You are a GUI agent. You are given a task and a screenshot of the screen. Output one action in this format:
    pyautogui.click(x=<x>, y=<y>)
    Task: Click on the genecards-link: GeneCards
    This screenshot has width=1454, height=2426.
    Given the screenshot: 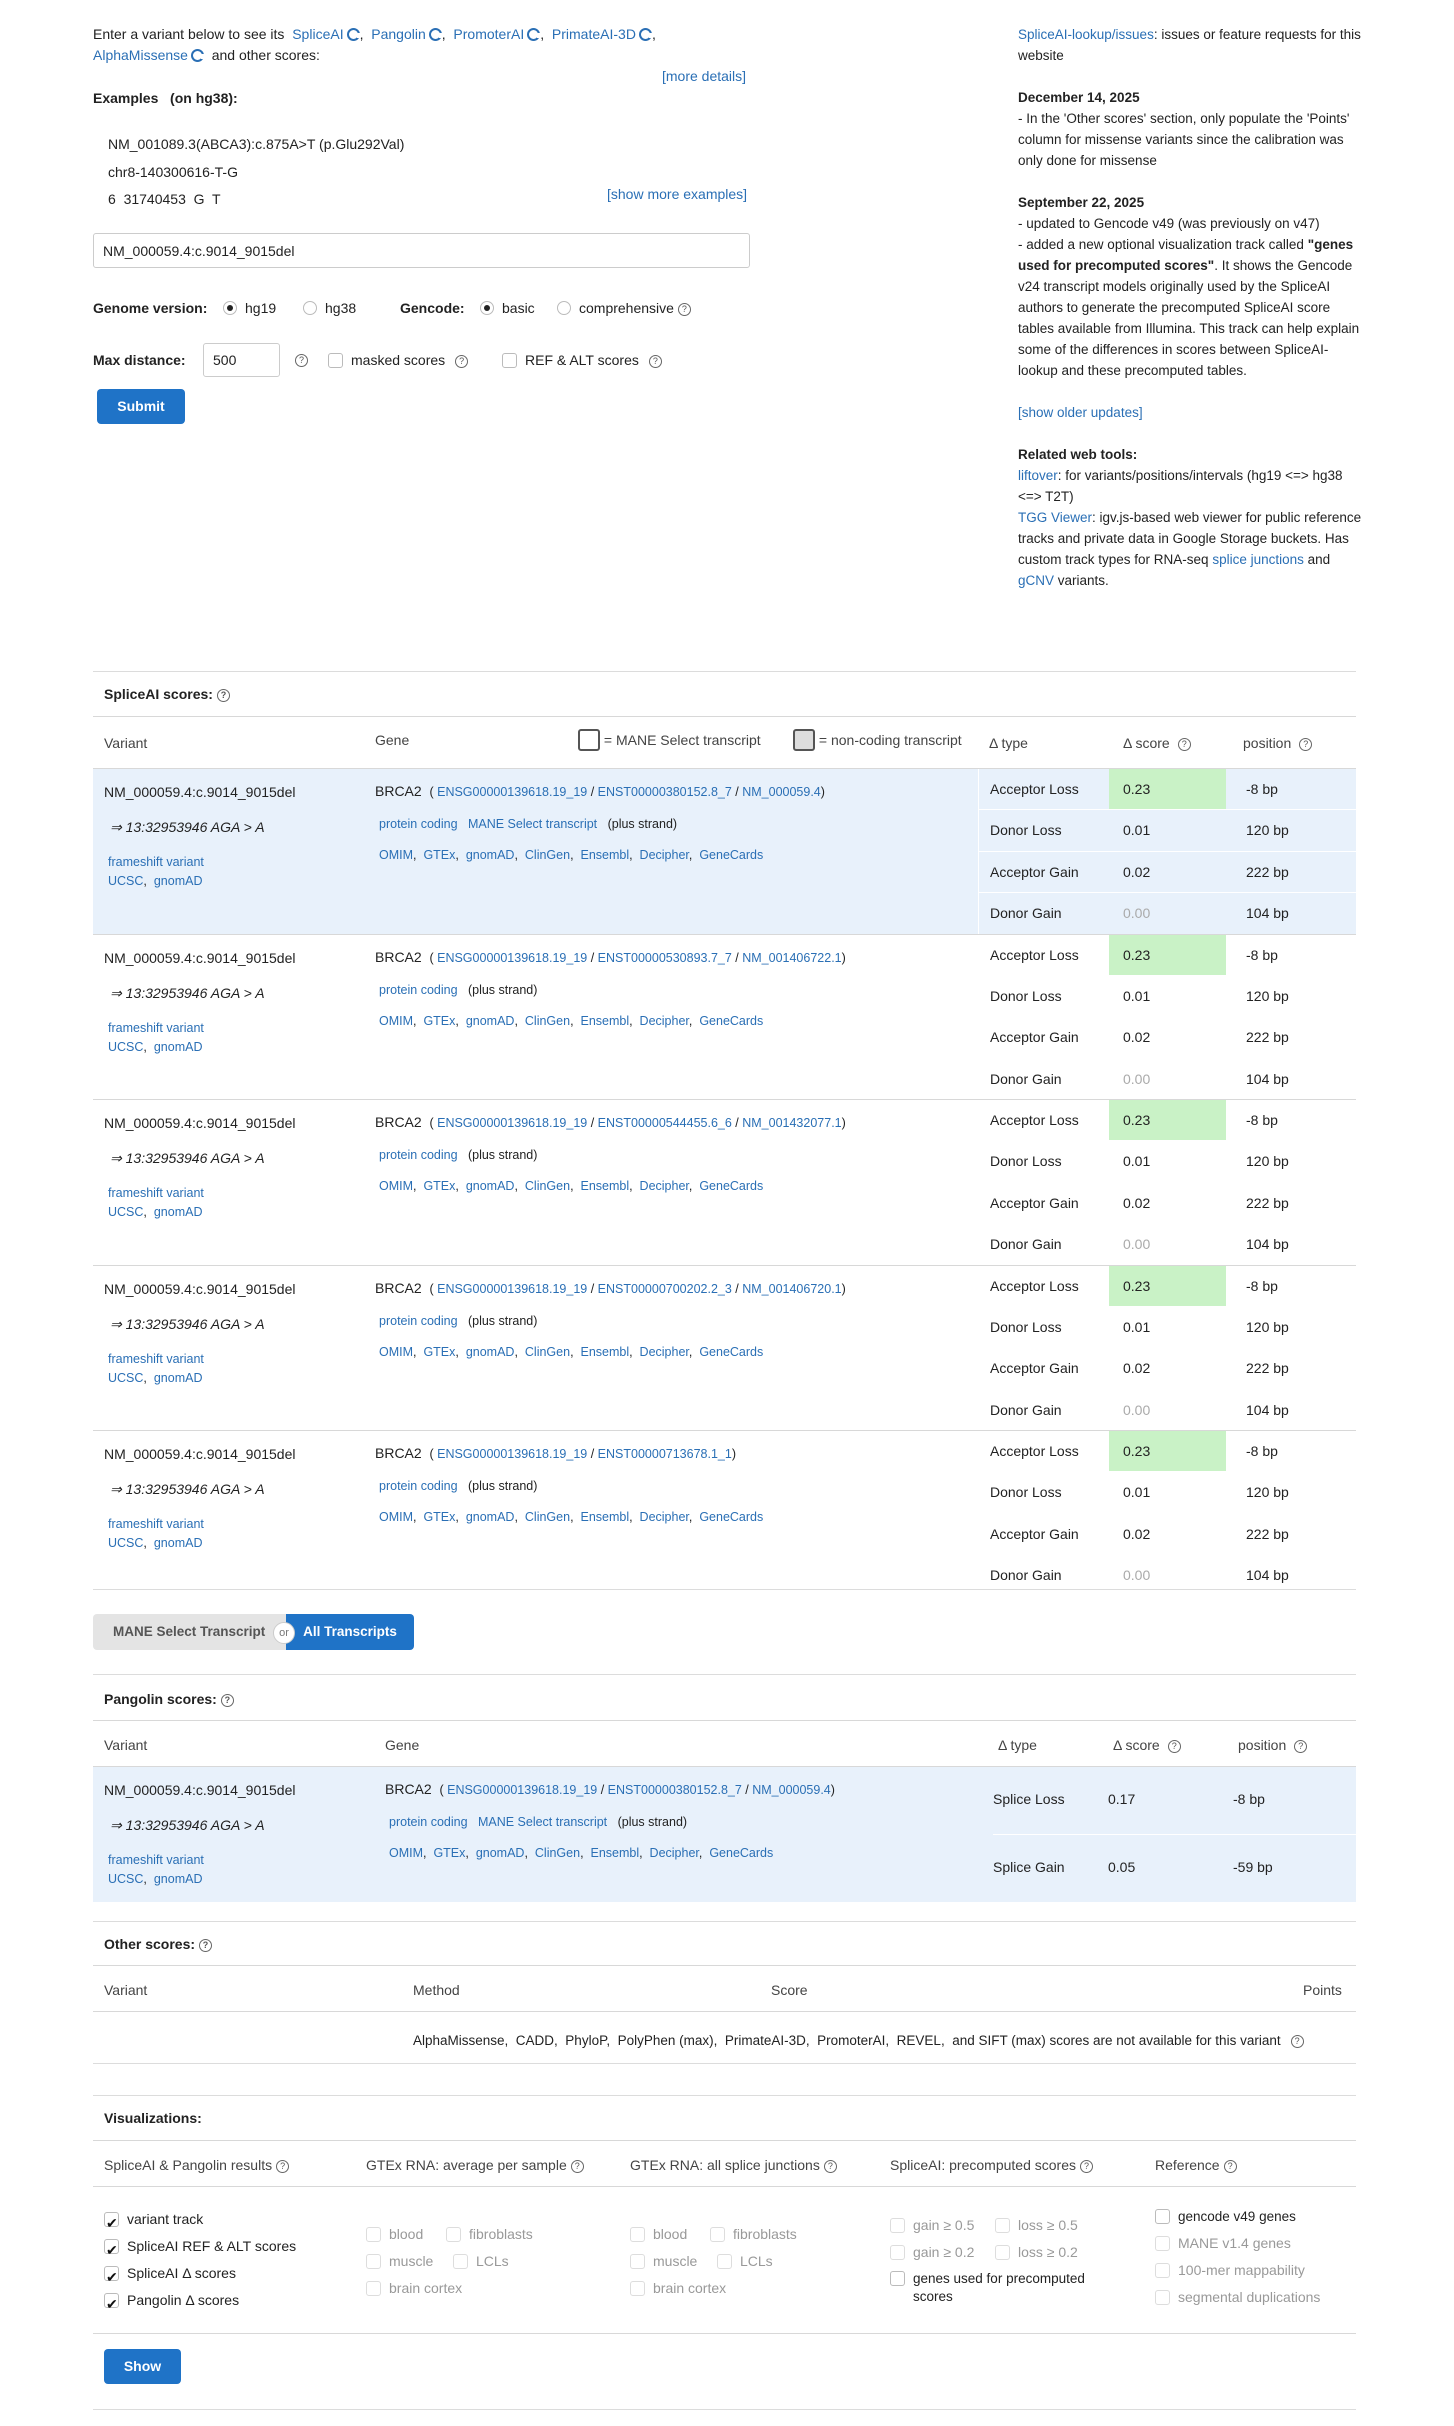 What is the action you would take?
    pyautogui.click(x=741, y=1853)
    